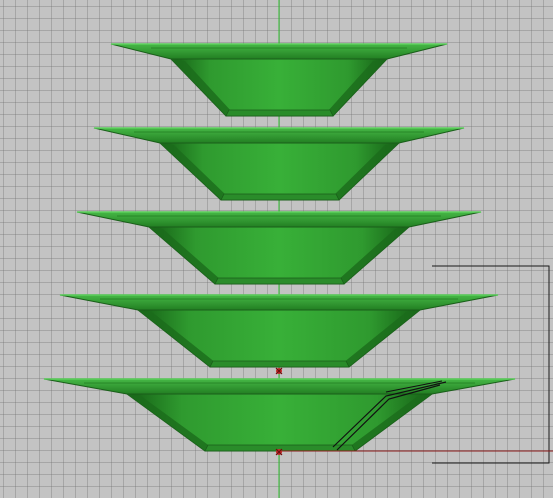 This screenshot has height=498, width=553. Describe the element at coordinates (279, 371) in the screenshot. I see `origin-marker-upper` at that location.